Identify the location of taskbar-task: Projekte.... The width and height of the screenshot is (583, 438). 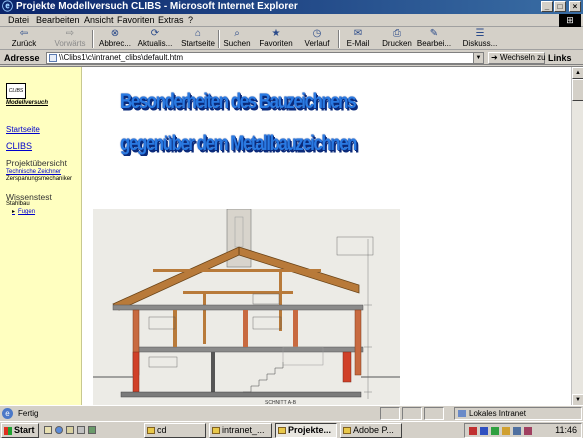
(306, 430).